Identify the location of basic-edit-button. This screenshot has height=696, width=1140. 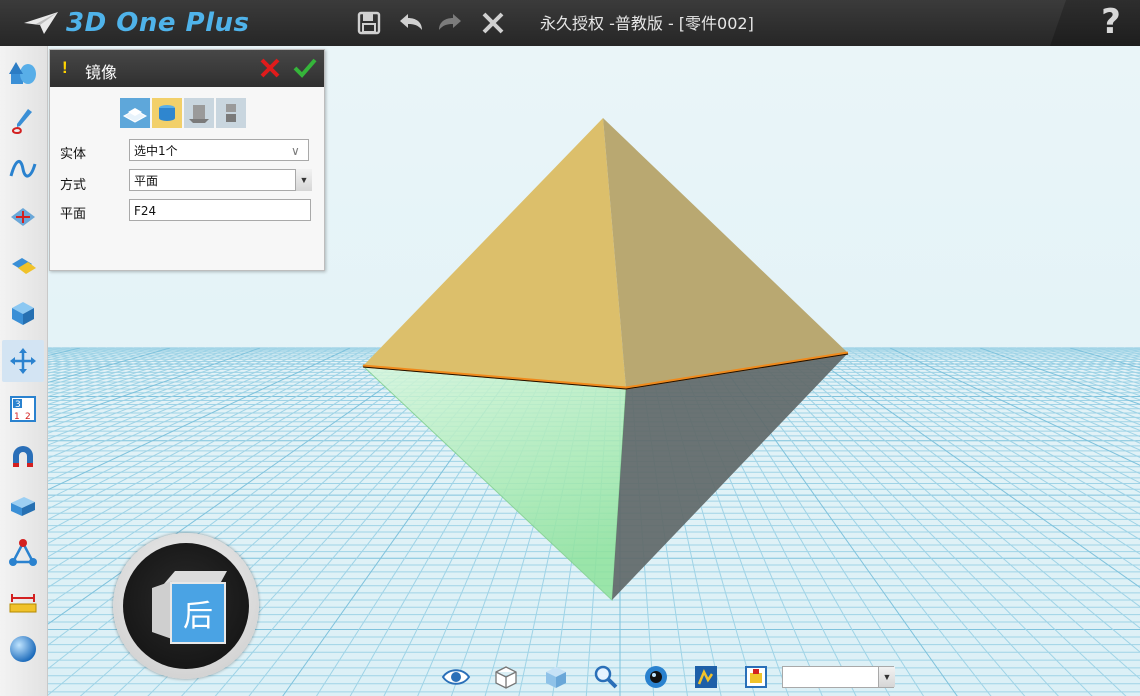
(23, 361).